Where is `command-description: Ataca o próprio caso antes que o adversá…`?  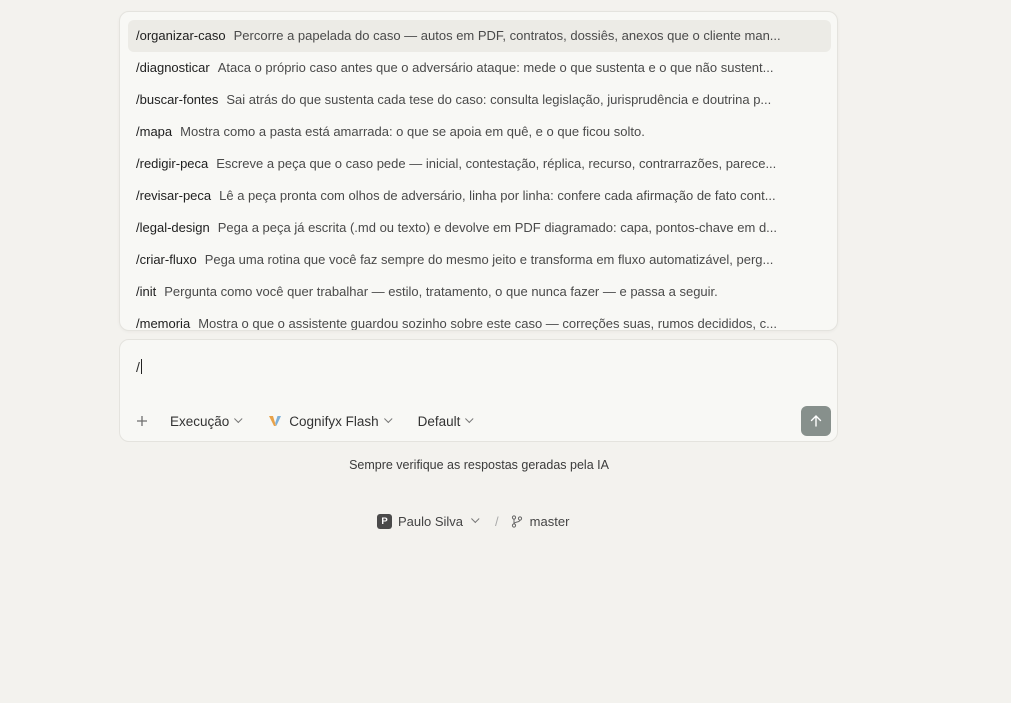
command-description: Ataca o próprio caso antes que o adversá… is located at coordinates (495, 67).